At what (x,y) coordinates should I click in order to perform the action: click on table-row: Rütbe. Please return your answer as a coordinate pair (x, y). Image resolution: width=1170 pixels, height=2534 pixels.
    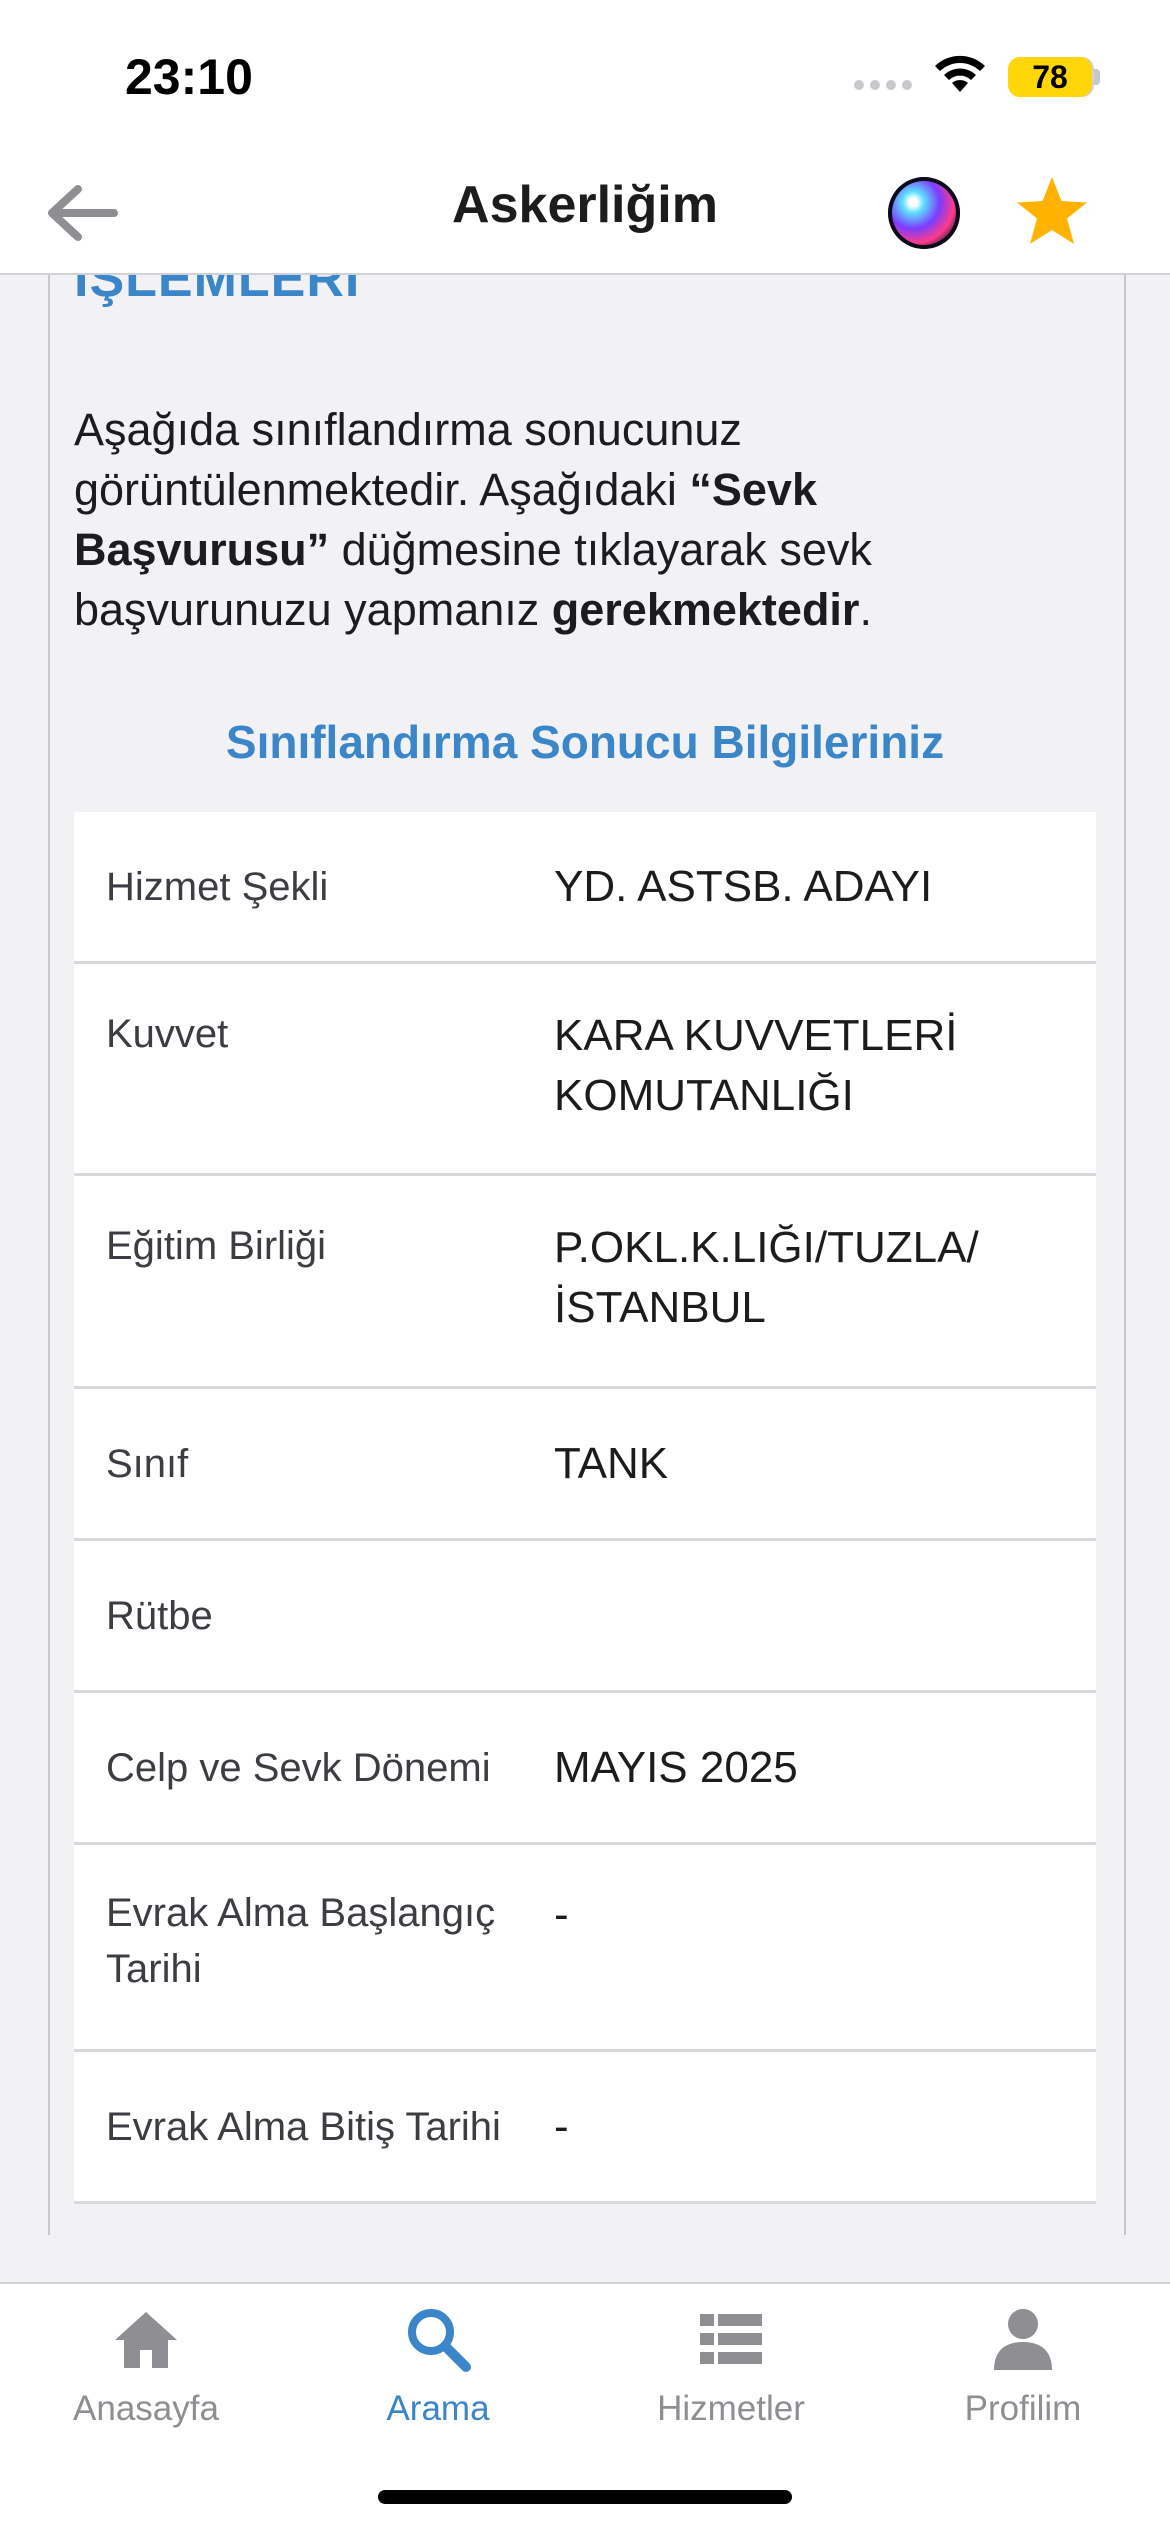
    Looking at the image, I should click on (585, 1617).